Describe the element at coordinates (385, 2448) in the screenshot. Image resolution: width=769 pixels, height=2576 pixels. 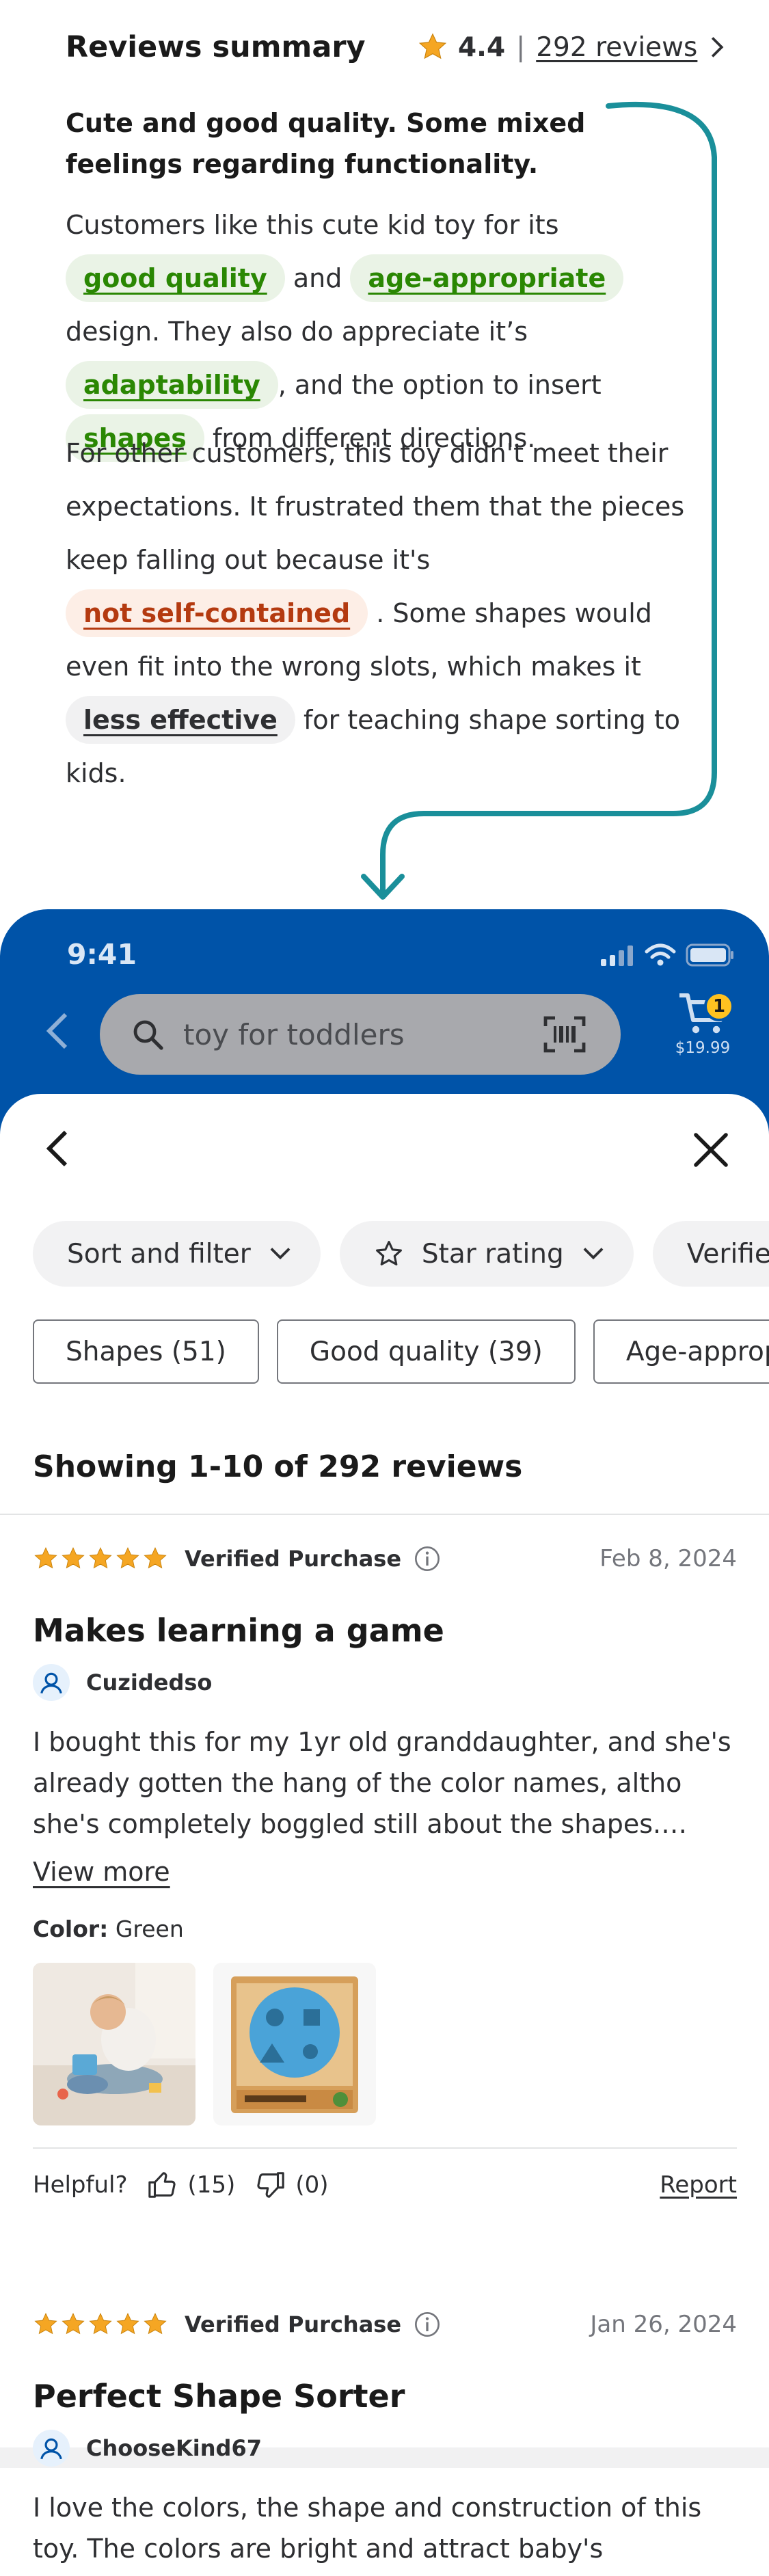
I see `review-author: ChooseKind67` at that location.